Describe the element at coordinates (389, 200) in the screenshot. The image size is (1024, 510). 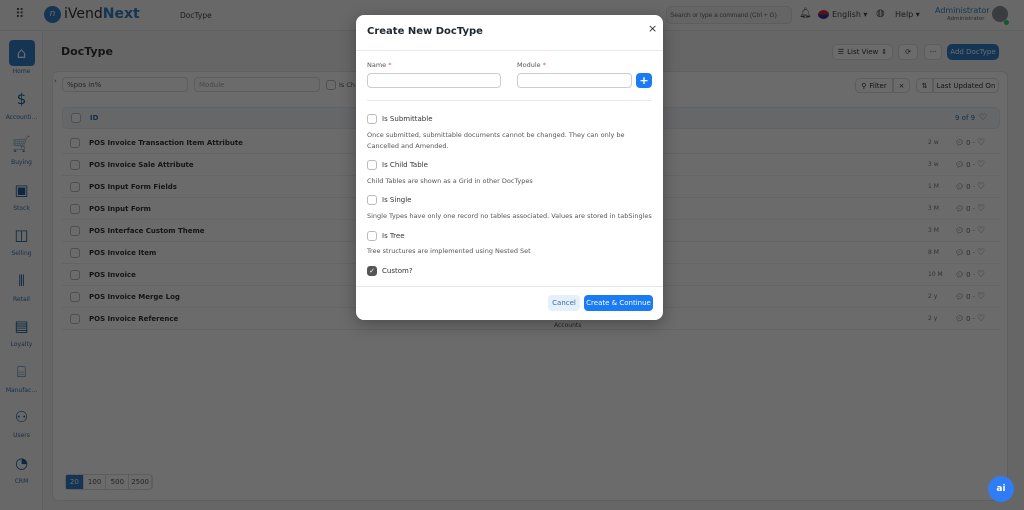
I see `option-is-single: Is Single` at that location.